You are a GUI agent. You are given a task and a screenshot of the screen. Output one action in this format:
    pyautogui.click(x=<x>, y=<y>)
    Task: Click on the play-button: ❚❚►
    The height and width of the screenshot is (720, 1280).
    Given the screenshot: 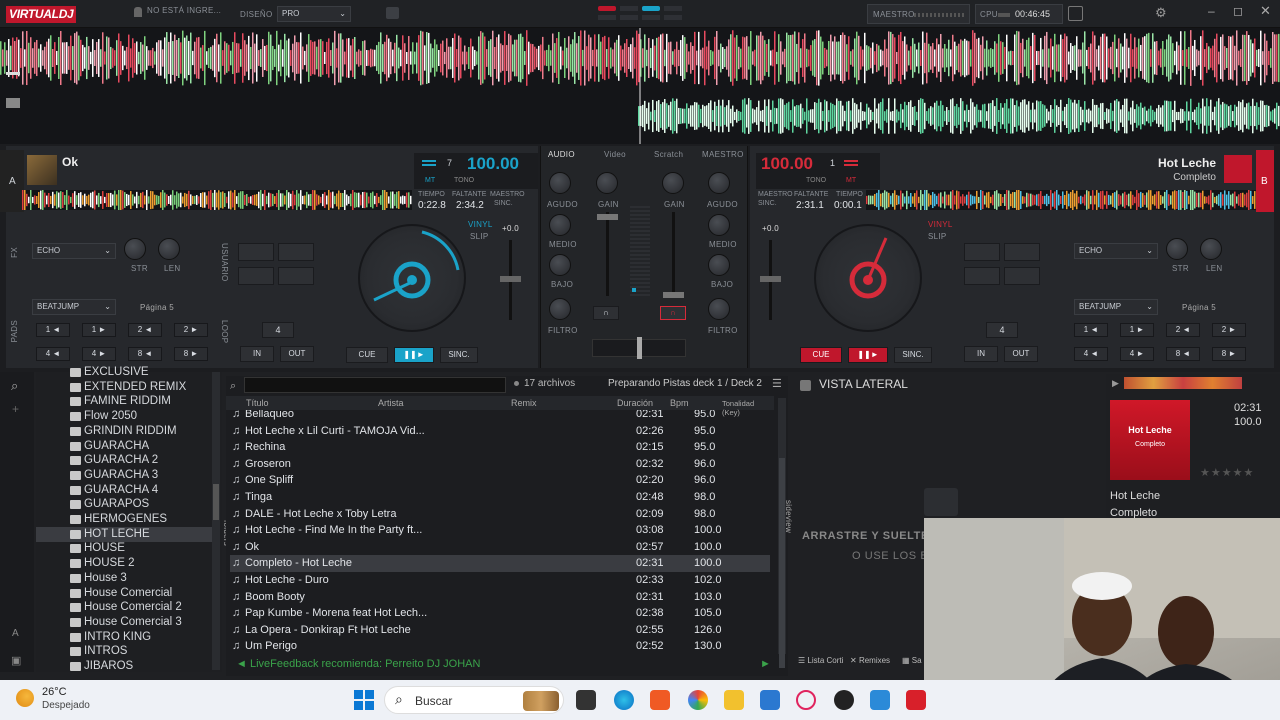 What is the action you would take?
    pyautogui.click(x=868, y=355)
    